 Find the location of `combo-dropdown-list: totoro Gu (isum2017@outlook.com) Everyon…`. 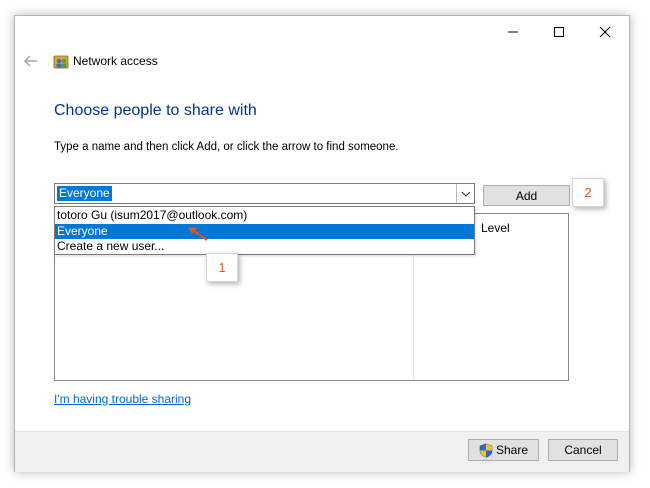

combo-dropdown-list: totoro Gu (isum2017@outlook.com) Everyon… is located at coordinates (264, 230).